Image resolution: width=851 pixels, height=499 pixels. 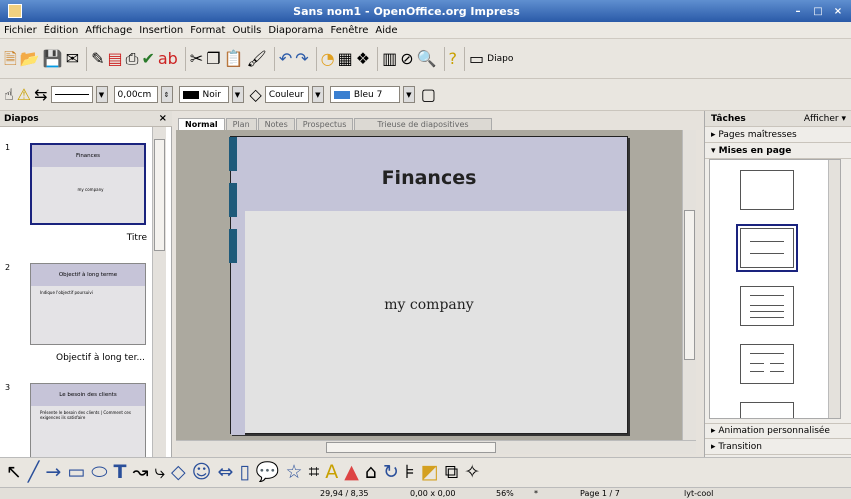 I want to click on effects-icon: ✧, so click(x=472, y=472).